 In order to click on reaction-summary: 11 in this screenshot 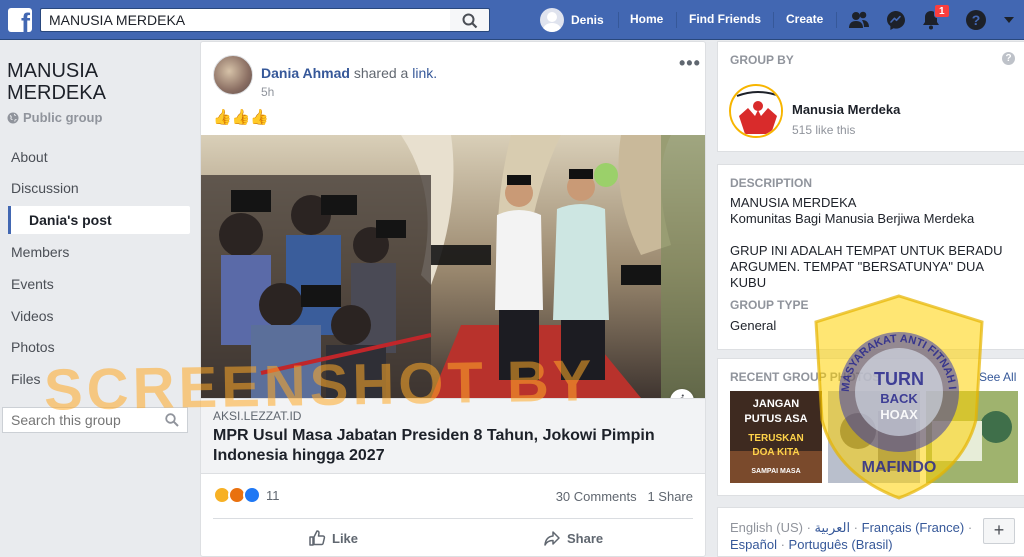, I will do `click(246, 495)`.